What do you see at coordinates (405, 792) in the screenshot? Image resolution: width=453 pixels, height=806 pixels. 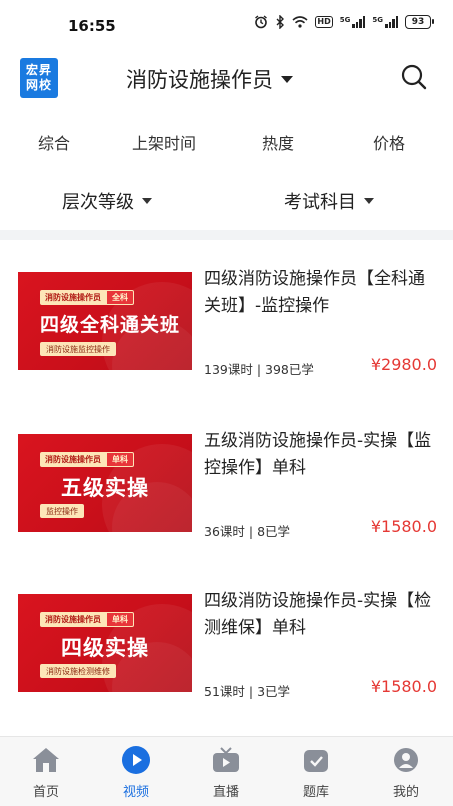 I see `nav-profile-label: 我的` at bounding box center [405, 792].